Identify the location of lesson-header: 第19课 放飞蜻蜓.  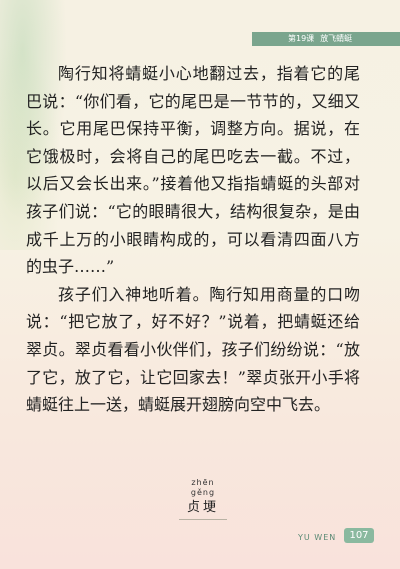
(320, 39).